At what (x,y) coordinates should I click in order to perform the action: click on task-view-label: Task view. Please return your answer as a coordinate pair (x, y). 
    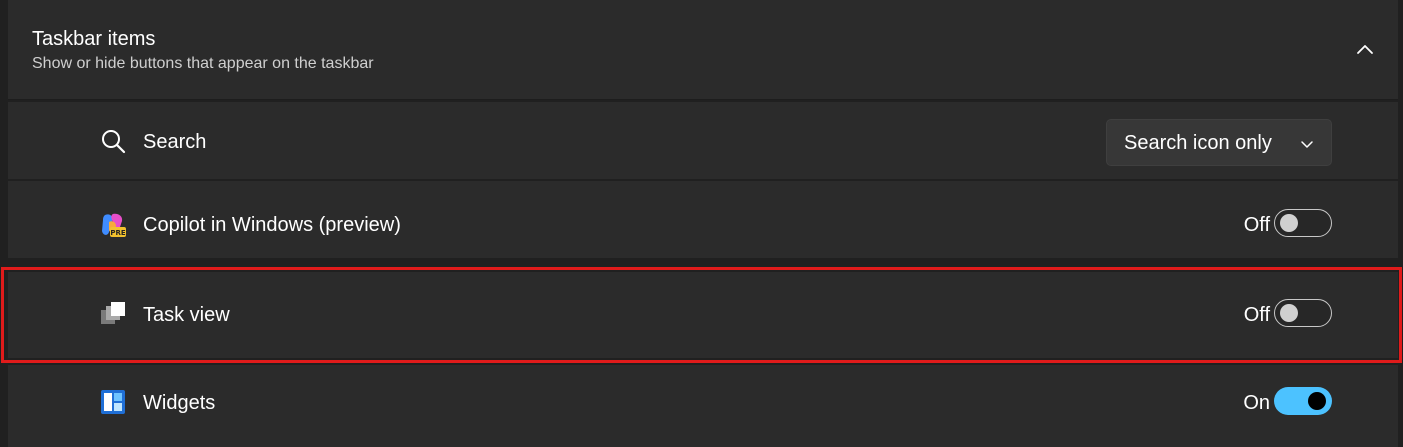
    Looking at the image, I should click on (186, 315).